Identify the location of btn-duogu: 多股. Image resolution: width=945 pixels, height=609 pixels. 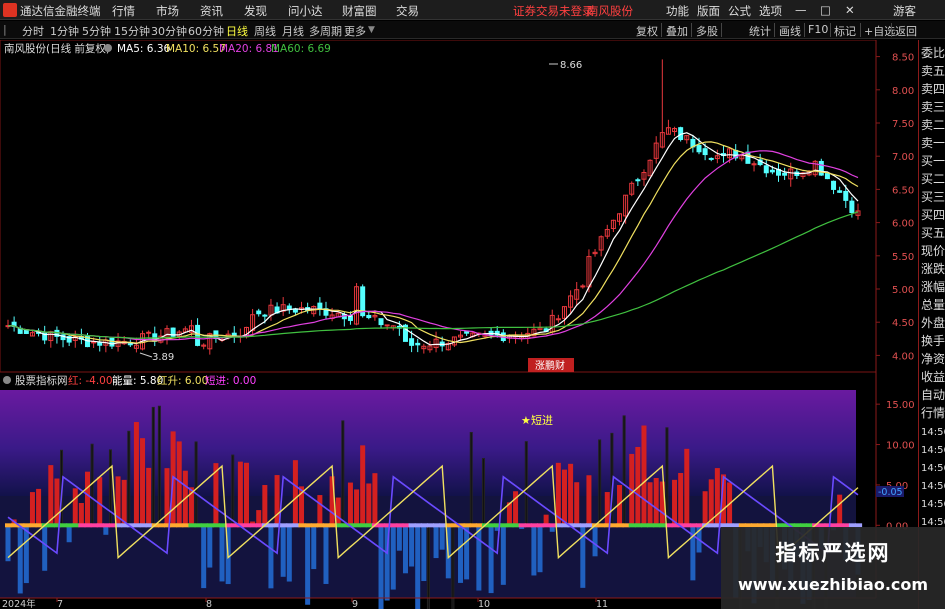
(707, 31).